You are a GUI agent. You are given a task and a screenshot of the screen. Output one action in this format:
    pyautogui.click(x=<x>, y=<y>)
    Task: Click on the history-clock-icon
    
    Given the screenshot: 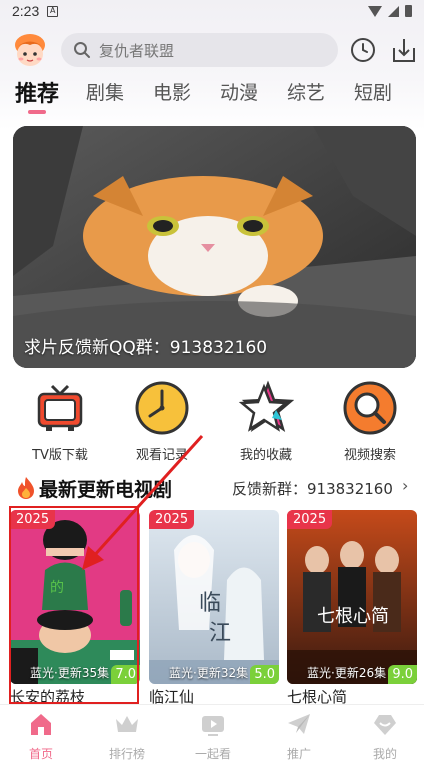 What is the action you would take?
    pyautogui.click(x=363, y=50)
    